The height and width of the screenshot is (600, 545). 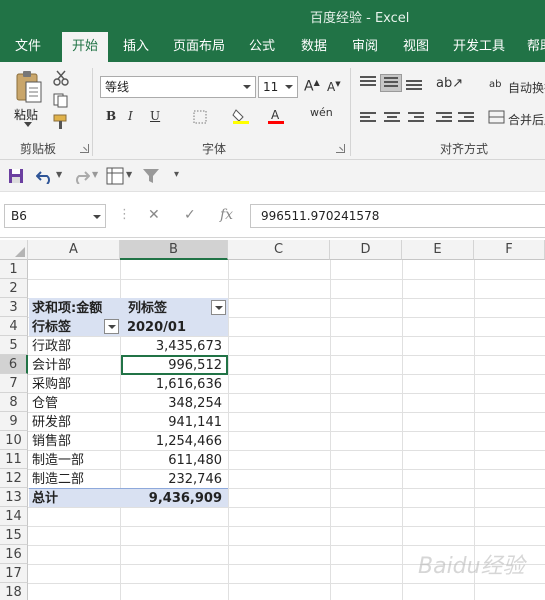 What do you see at coordinates (365, 47) in the screenshot?
I see `tab-review: 审阅` at bounding box center [365, 47].